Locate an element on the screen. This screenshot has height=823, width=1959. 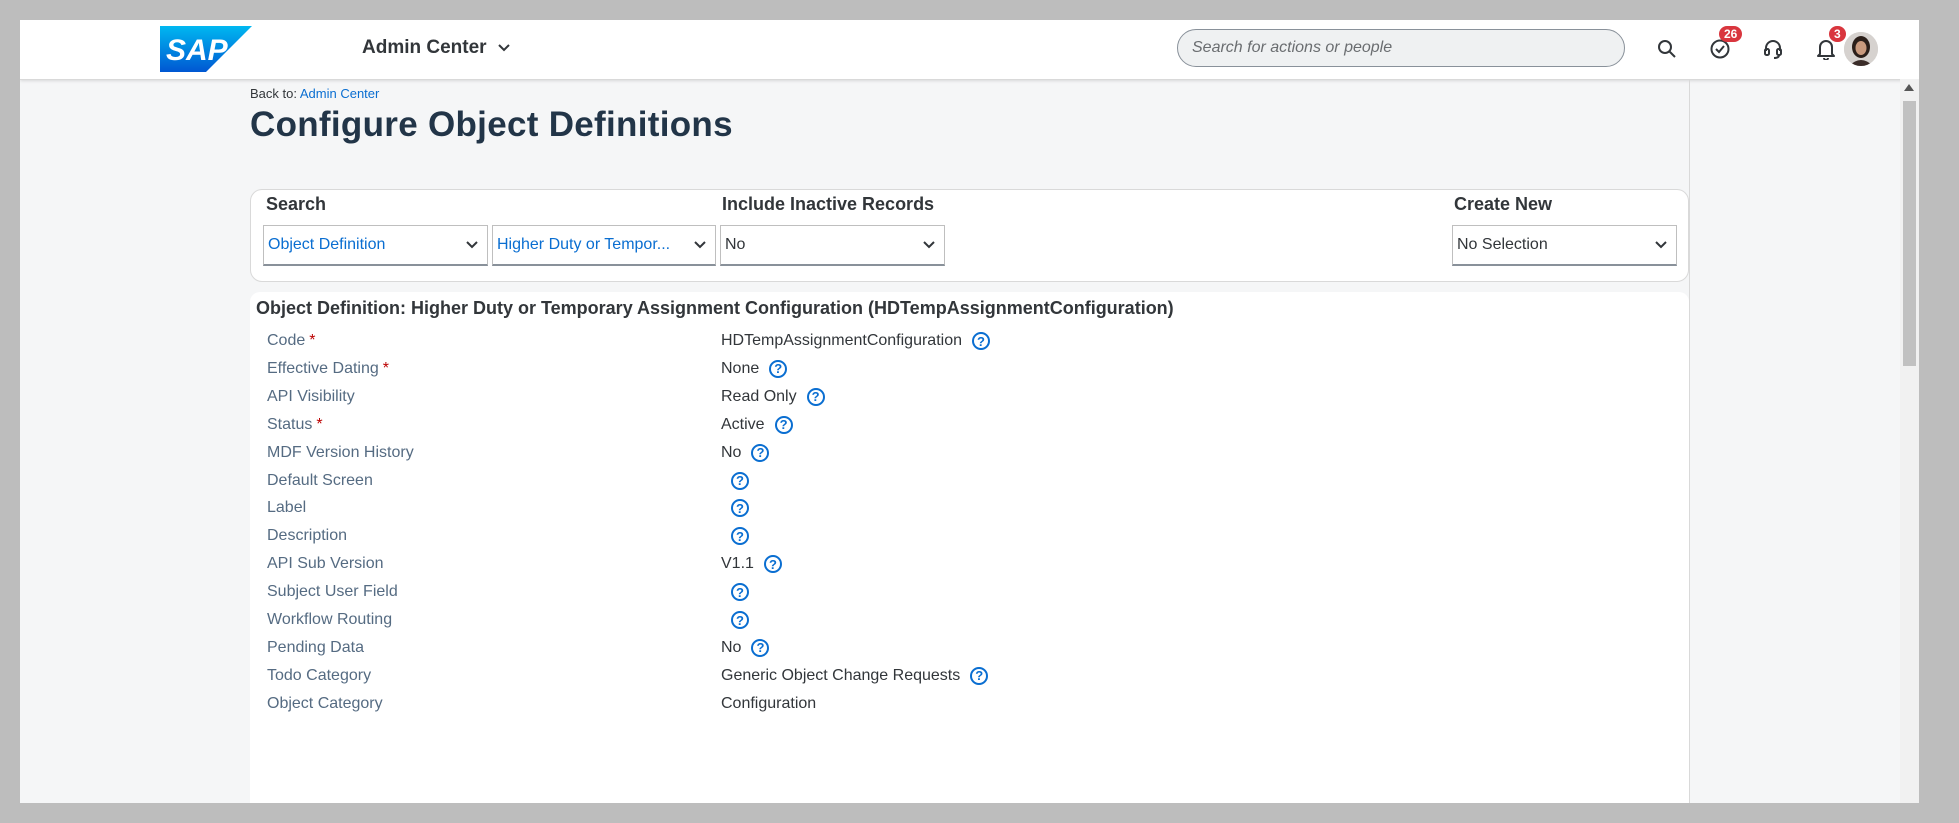
logo-text: SAP is located at coordinates (197, 50).